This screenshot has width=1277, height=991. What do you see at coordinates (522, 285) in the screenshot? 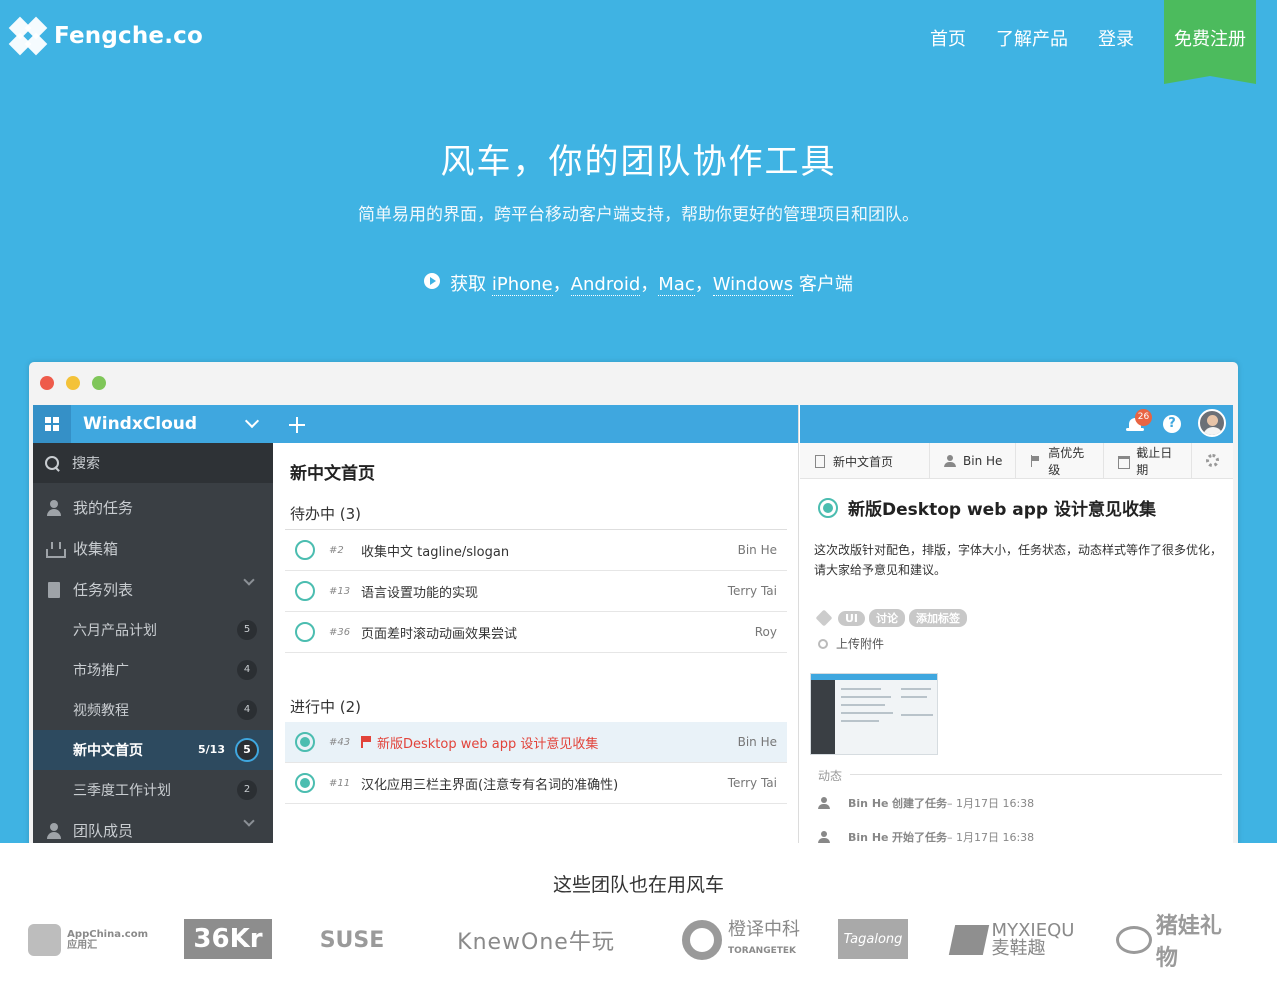
I see `iphone-link: iPhone` at bounding box center [522, 285].